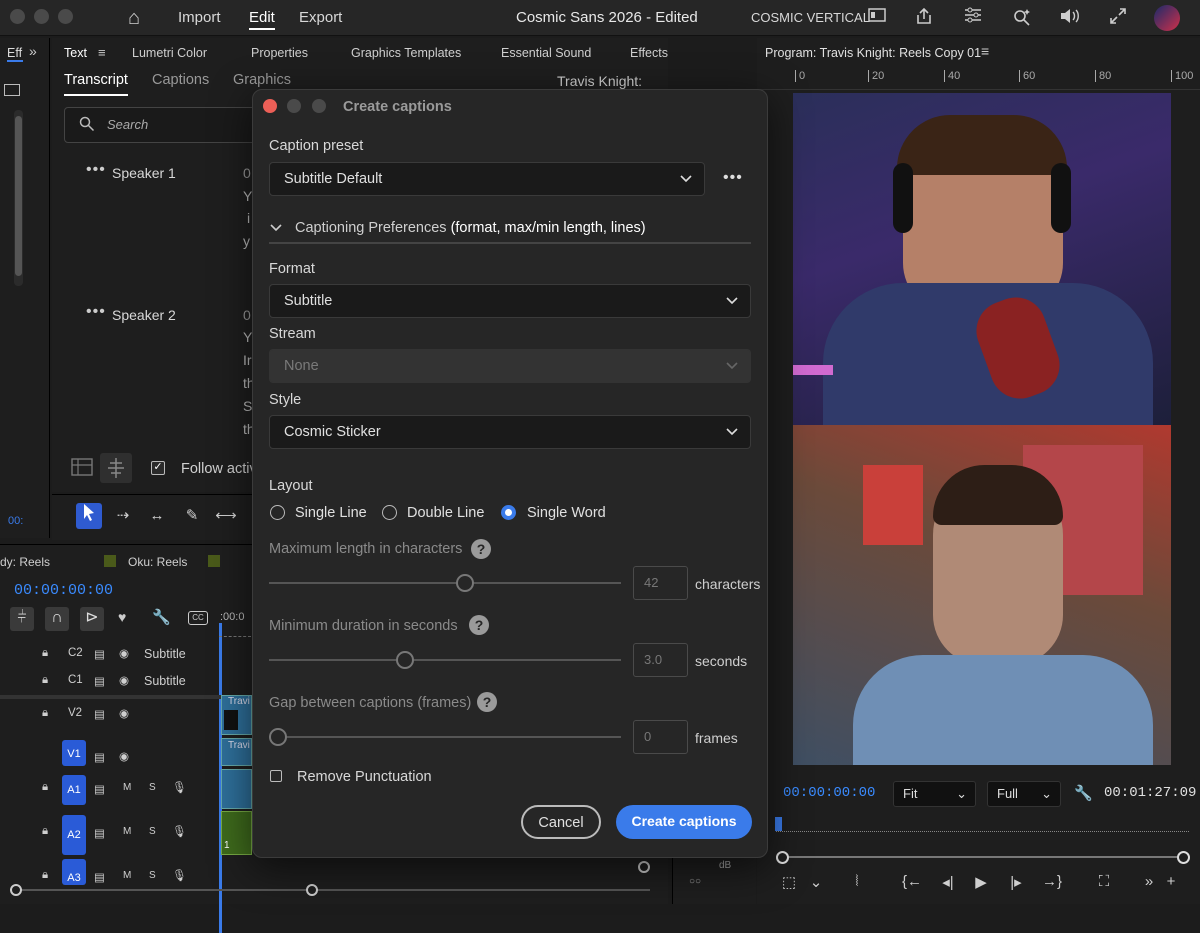 This screenshot has height=933, width=1200. Describe the element at coordinates (74, 753) in the screenshot. I see `track-id-badge: V1` at that location.